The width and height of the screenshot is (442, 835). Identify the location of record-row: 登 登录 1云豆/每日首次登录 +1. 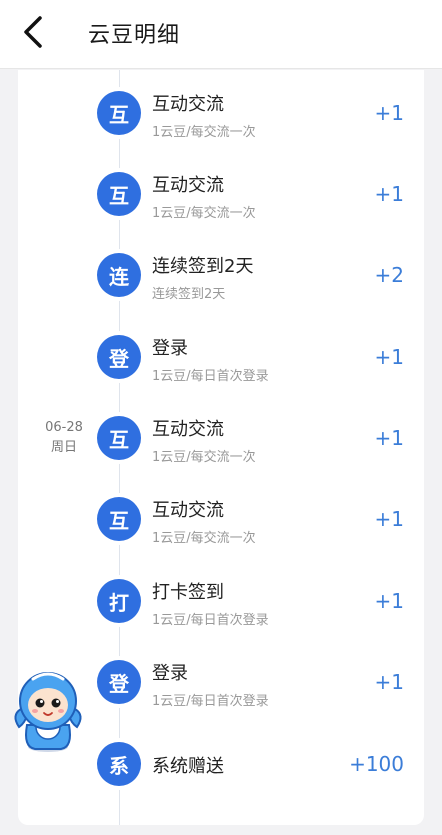
(221, 353).